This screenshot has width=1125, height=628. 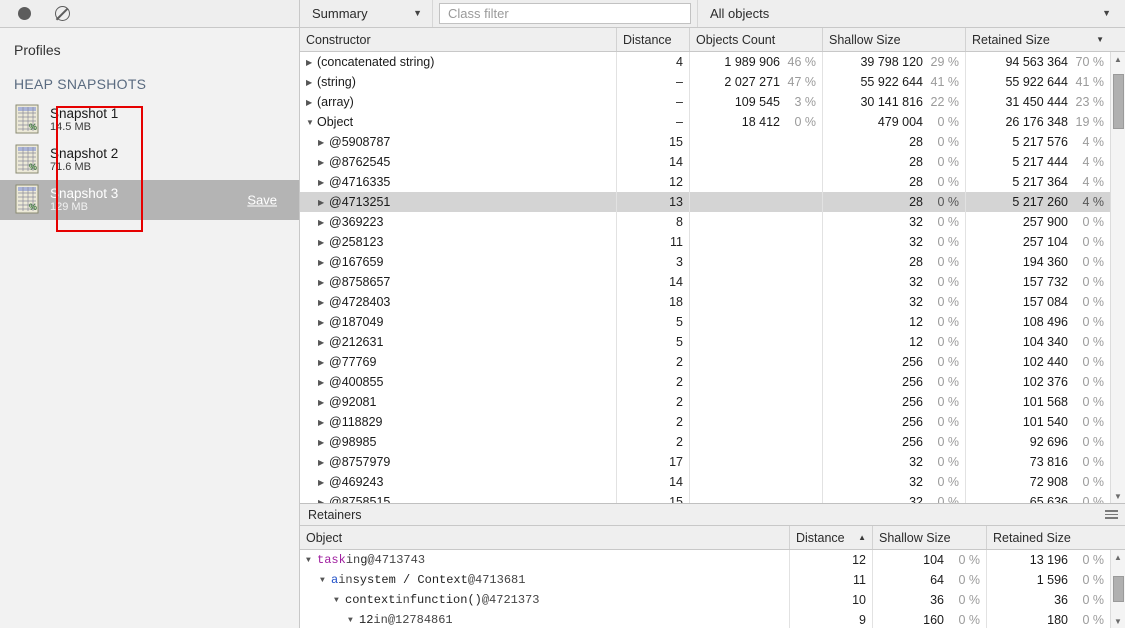 I want to click on retainers-vertical-scrollbar: ▲ ▼, so click(x=1117, y=589).